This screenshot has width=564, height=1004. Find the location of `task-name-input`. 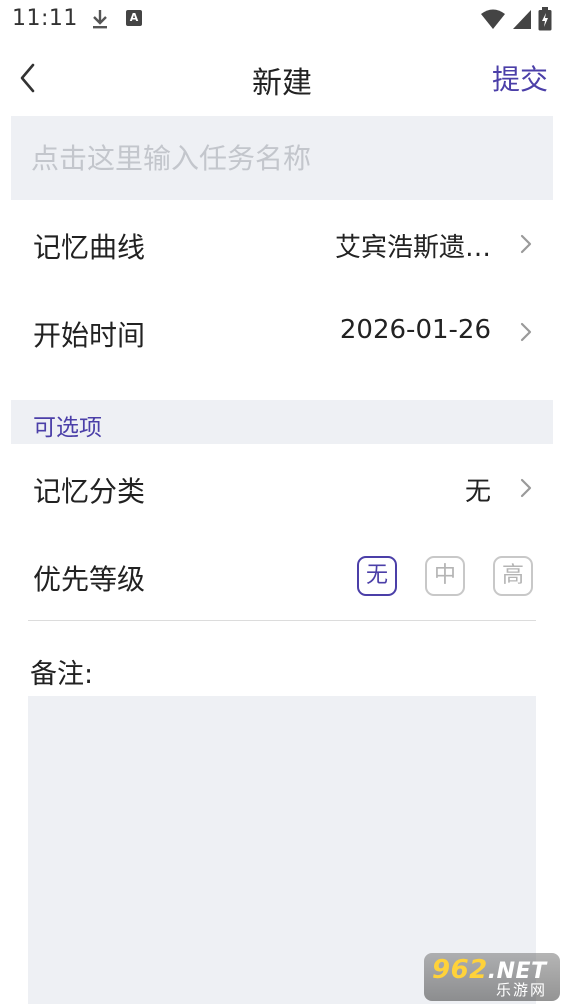

task-name-input is located at coordinates (282, 158).